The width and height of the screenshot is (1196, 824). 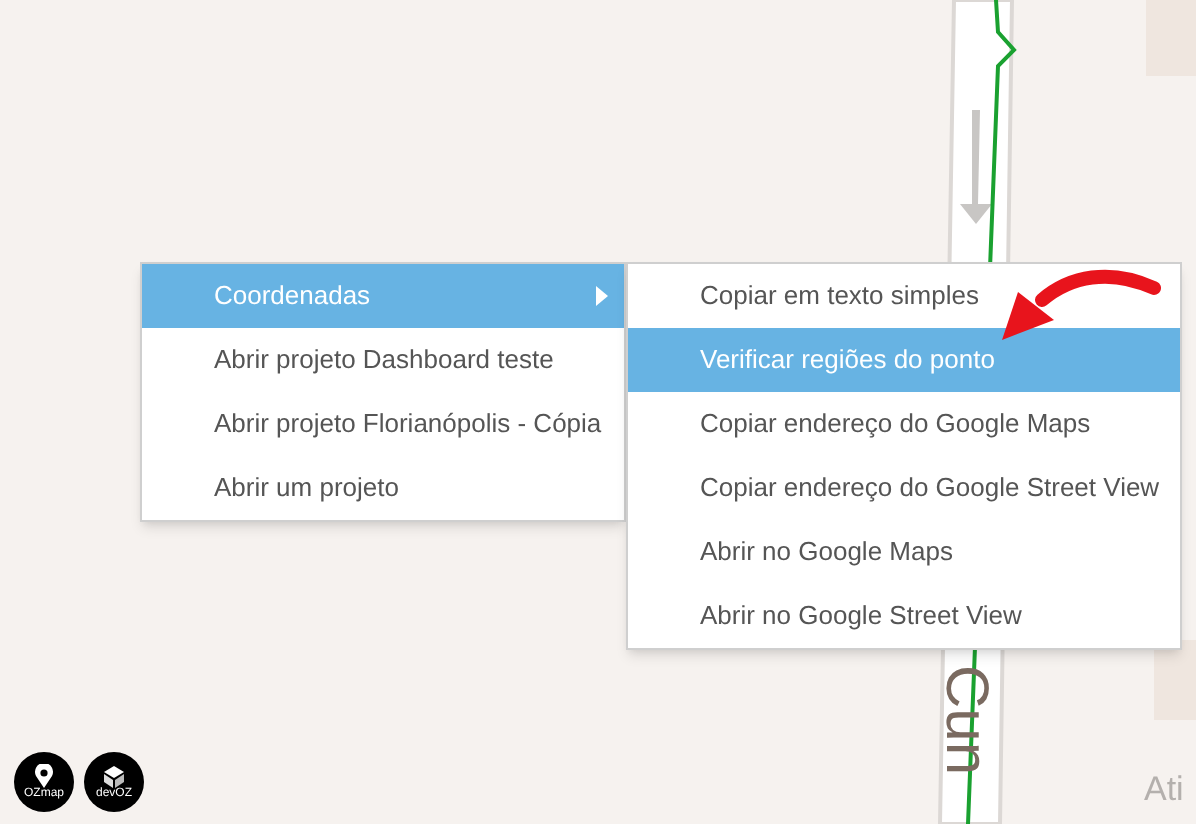 I want to click on menu-item: Copiar em texto simples, so click(x=904, y=296).